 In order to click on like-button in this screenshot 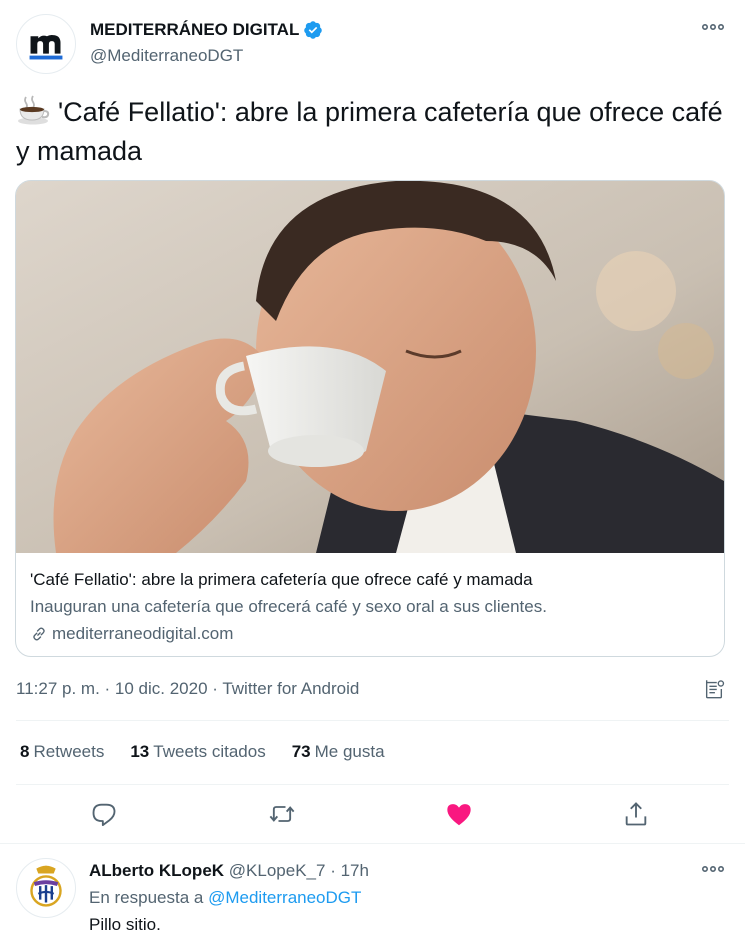, I will do `click(459, 814)`.